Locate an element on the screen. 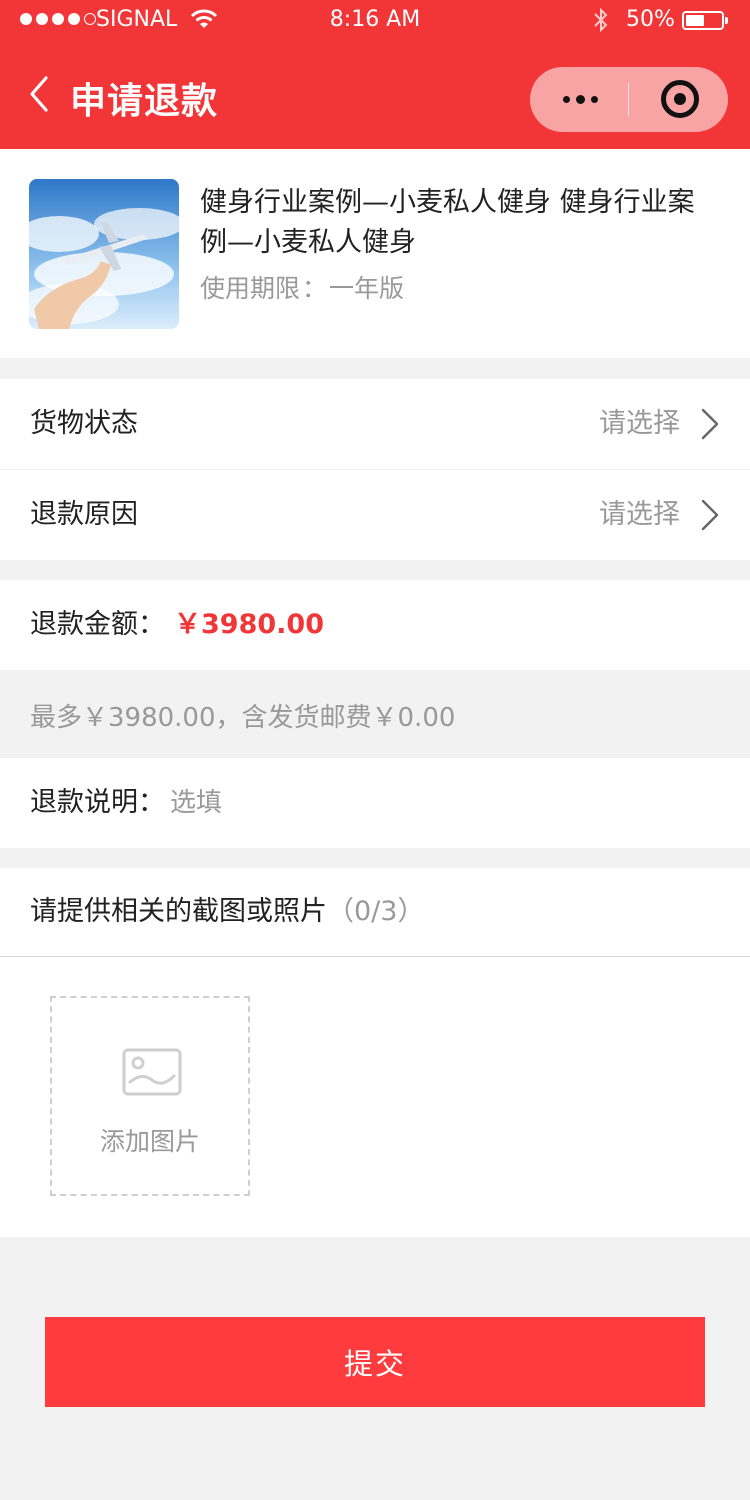 This screenshot has height=1500, width=750. battery-icon is located at coordinates (705, 20).